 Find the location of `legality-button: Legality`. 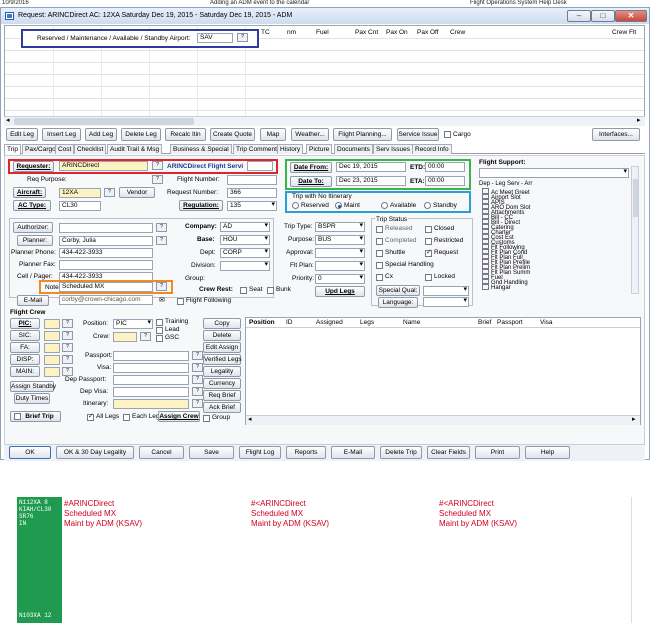

legality-button: Legality is located at coordinates (222, 371).